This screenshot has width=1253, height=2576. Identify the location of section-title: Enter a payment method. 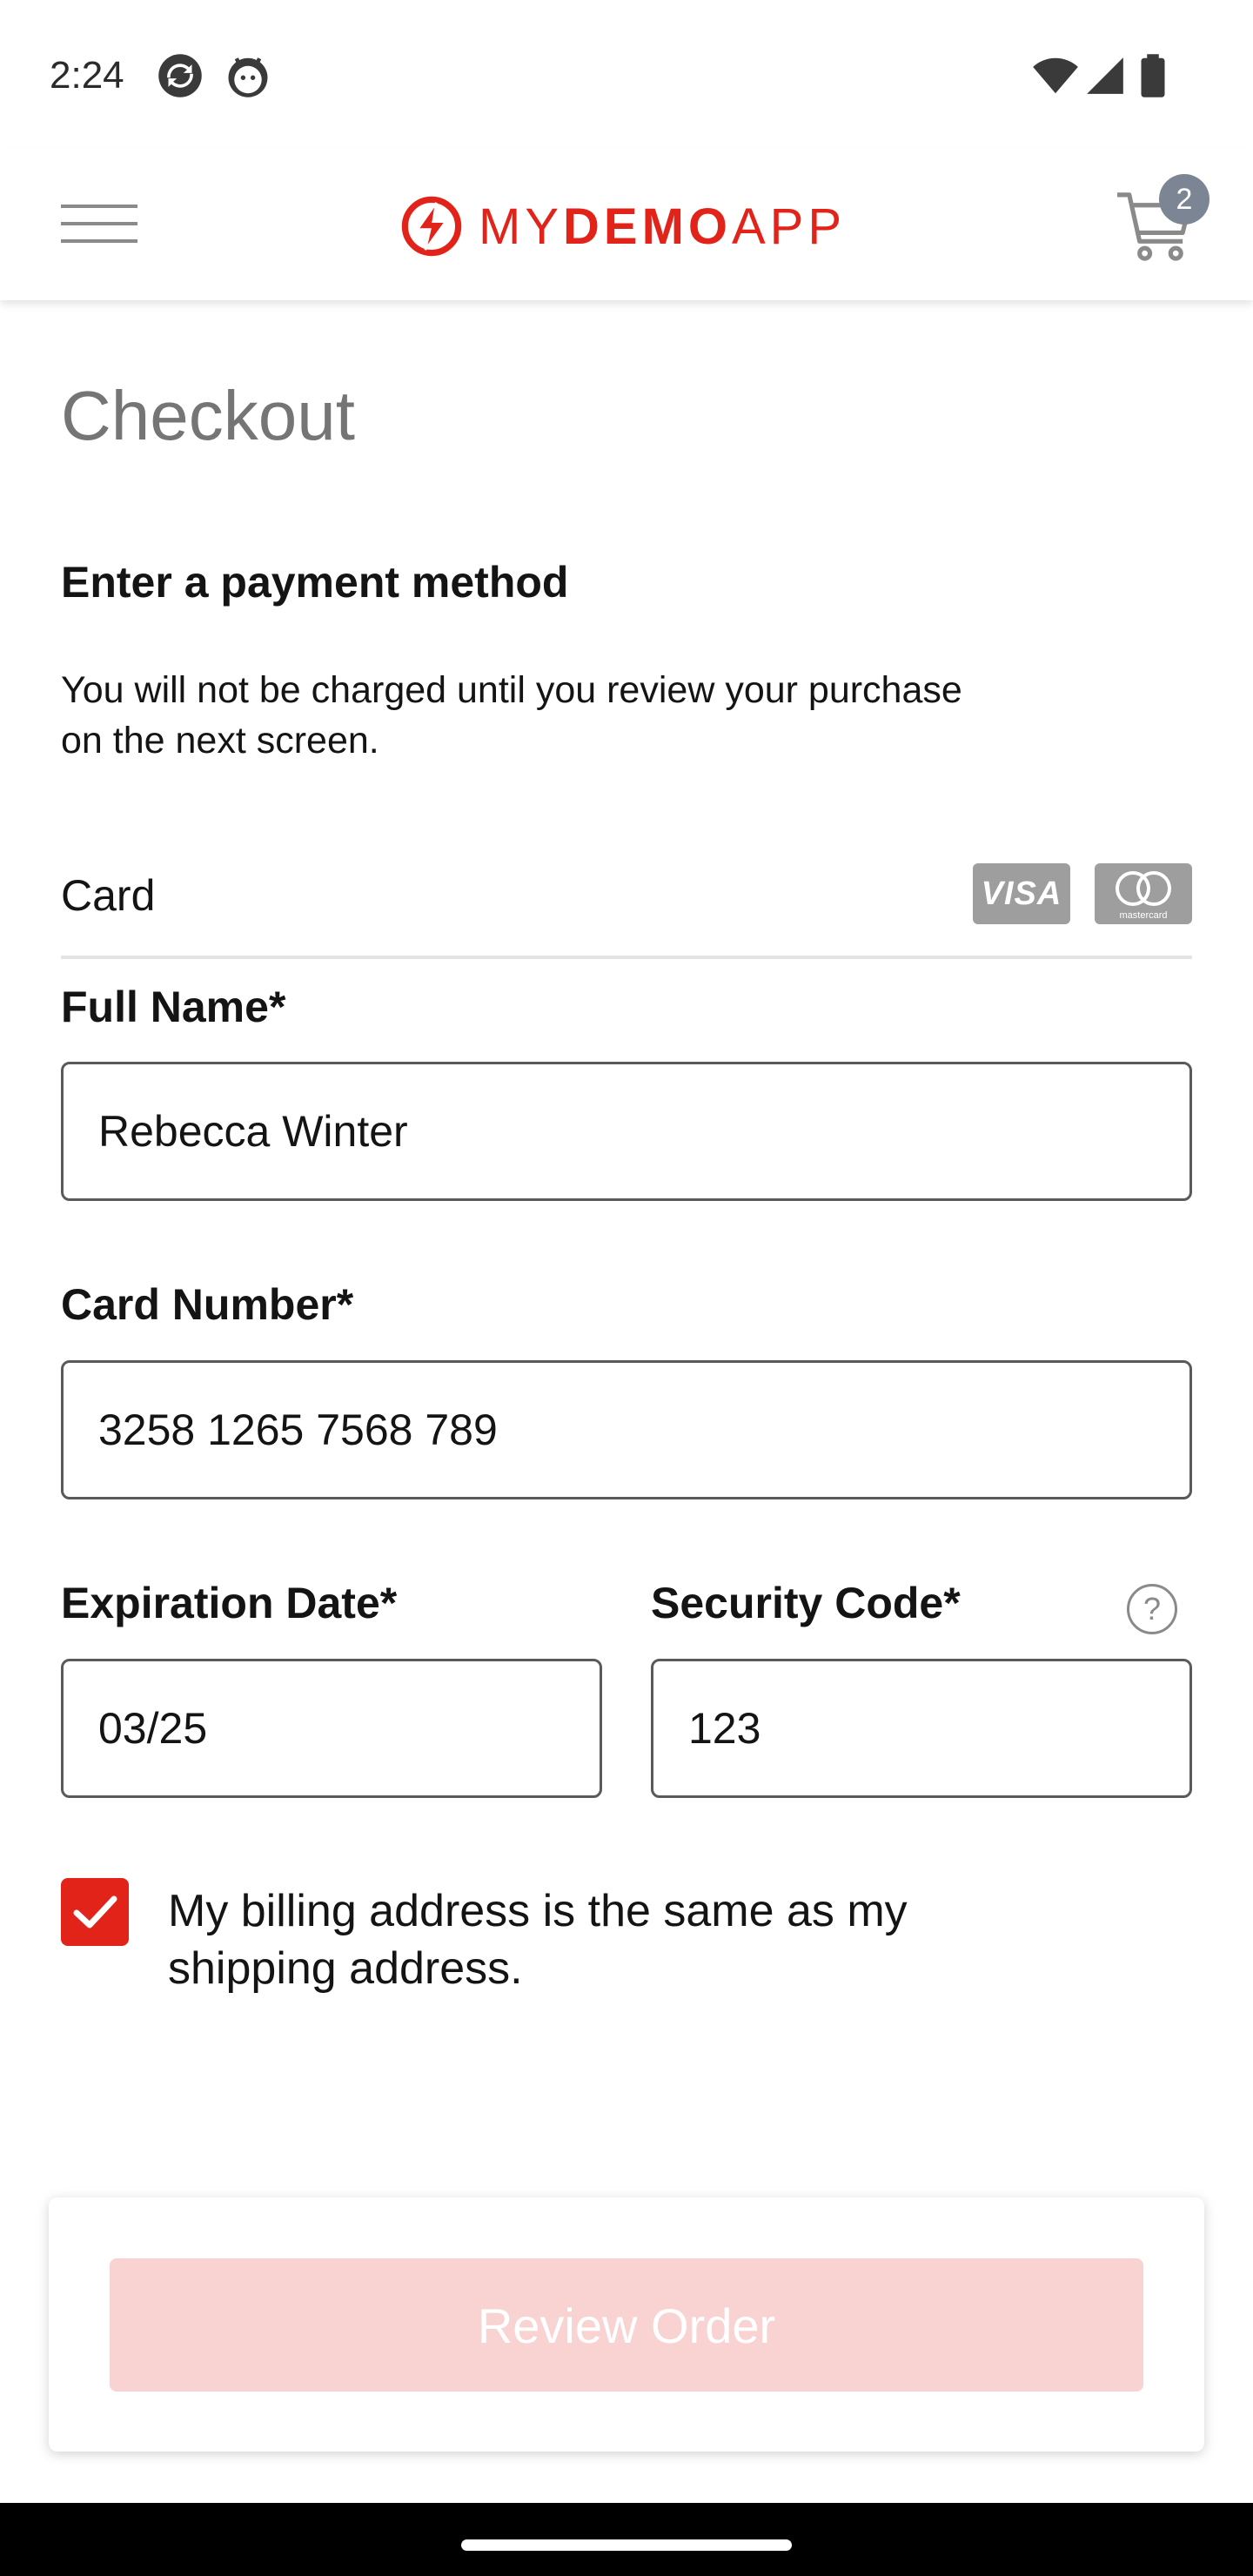
(315, 583).